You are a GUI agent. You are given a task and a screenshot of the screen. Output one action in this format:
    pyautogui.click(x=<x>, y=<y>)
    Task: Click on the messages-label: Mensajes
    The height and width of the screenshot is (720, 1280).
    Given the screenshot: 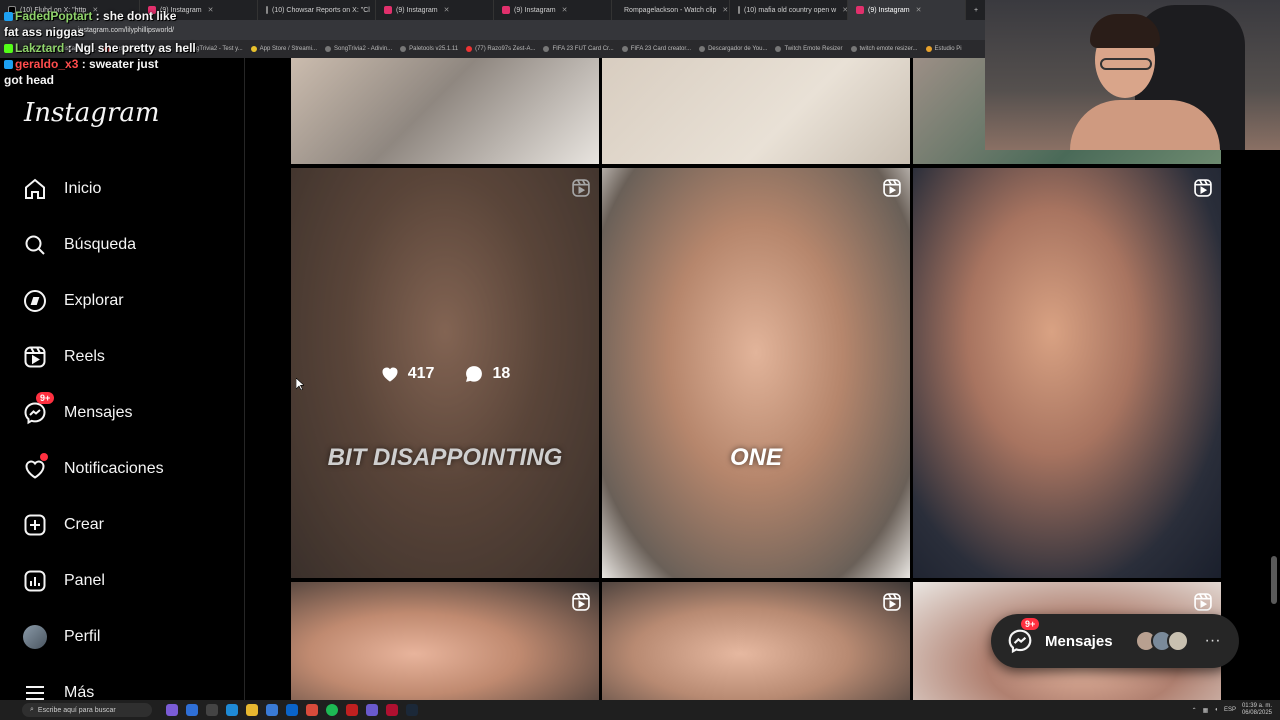 What is the action you would take?
    pyautogui.click(x=1079, y=641)
    